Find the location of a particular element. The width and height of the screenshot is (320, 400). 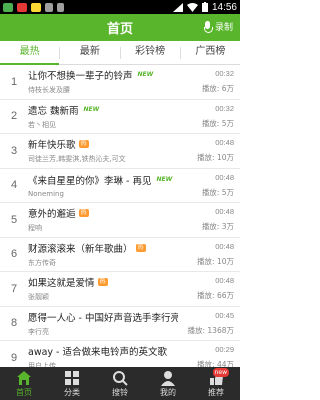

song-title: 愿得一人心 - 中国好声音选手李行亮 is located at coordinates (103, 318).